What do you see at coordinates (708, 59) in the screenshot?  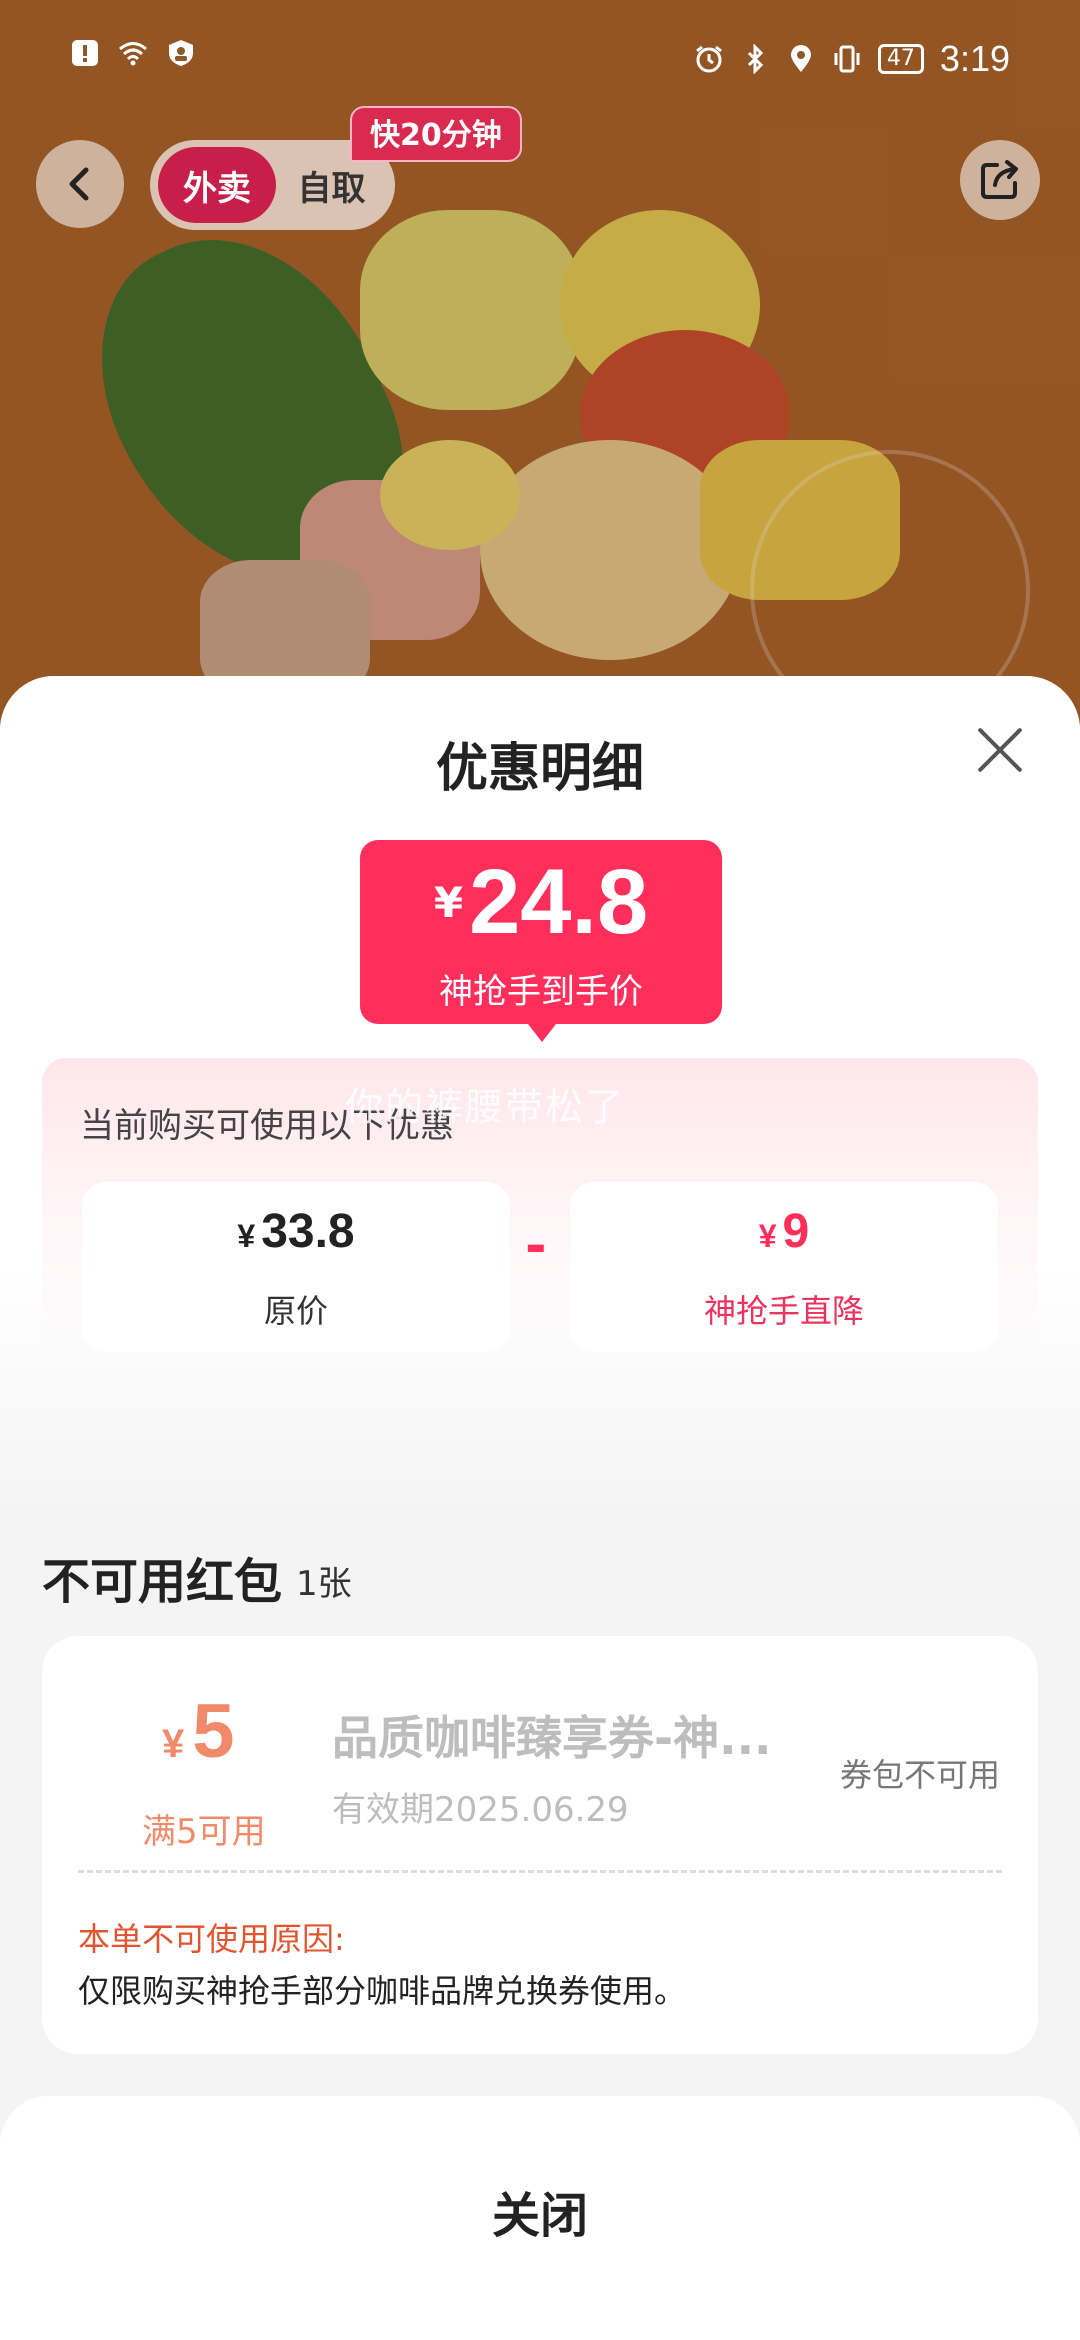 I see `alarm-icon` at bounding box center [708, 59].